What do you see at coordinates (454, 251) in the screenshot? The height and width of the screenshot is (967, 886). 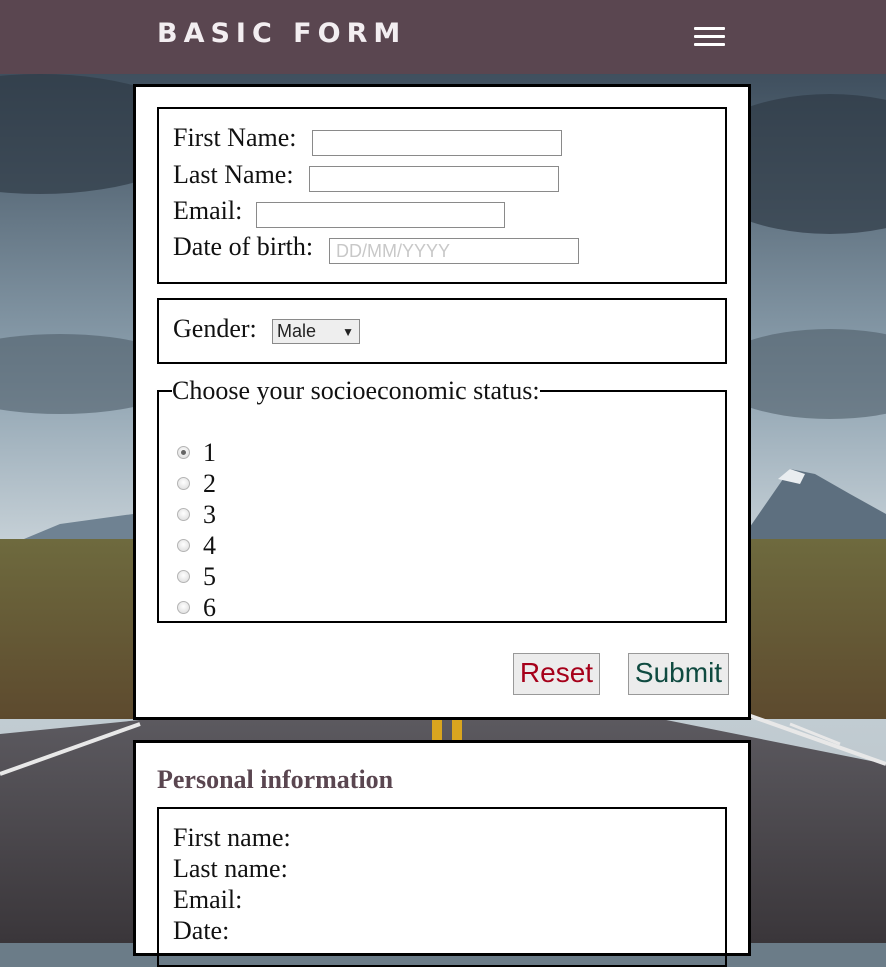 I see `date-of-birth-input` at bounding box center [454, 251].